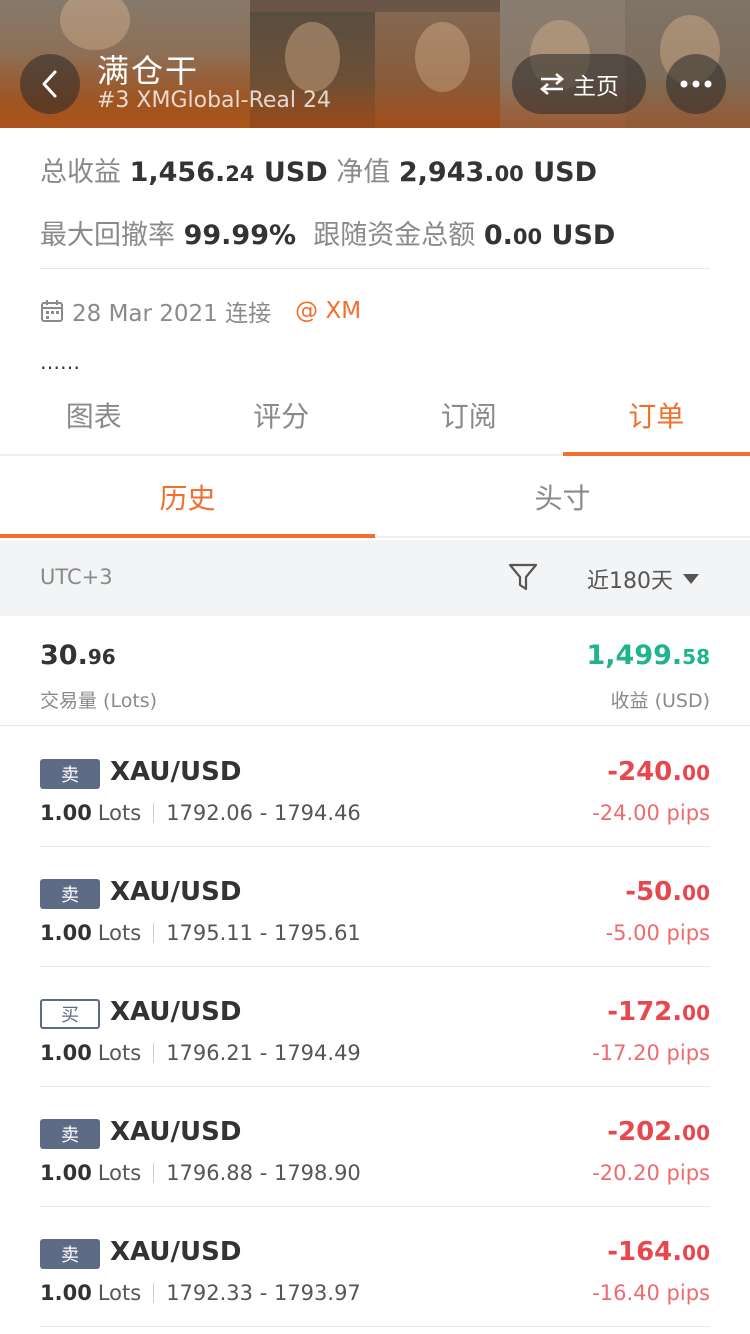 The height and width of the screenshot is (1334, 750). Describe the element at coordinates (657, 933) in the screenshot. I see `order-pips: -5.00 pips` at that location.